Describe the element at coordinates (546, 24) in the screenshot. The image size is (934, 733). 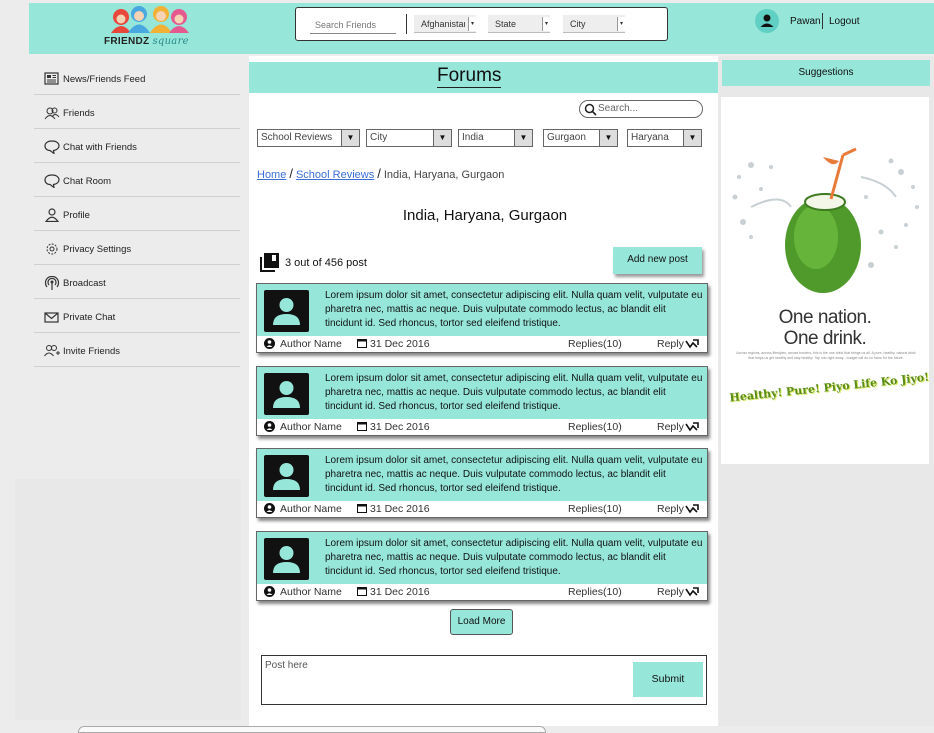
I see `chevron-down-icon: ▾` at that location.